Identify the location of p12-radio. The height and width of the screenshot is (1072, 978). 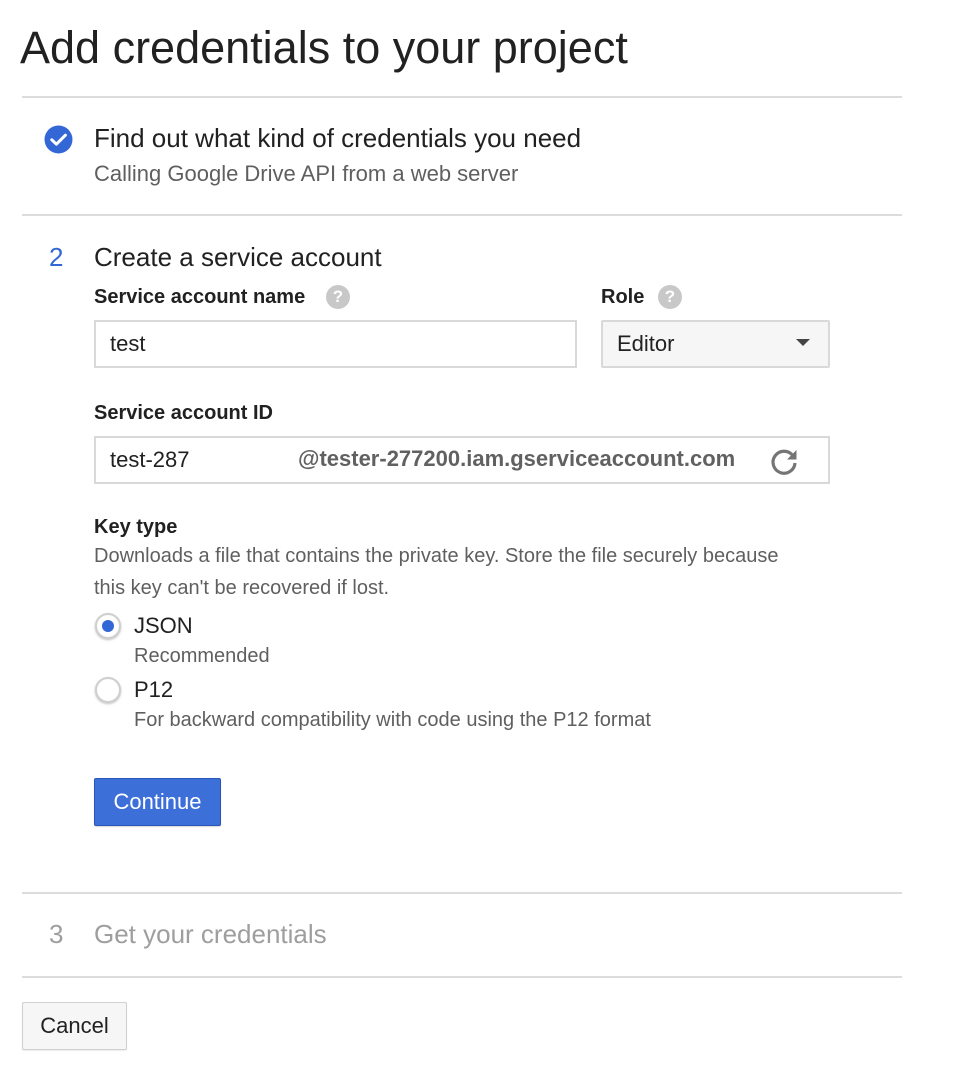
(108, 690).